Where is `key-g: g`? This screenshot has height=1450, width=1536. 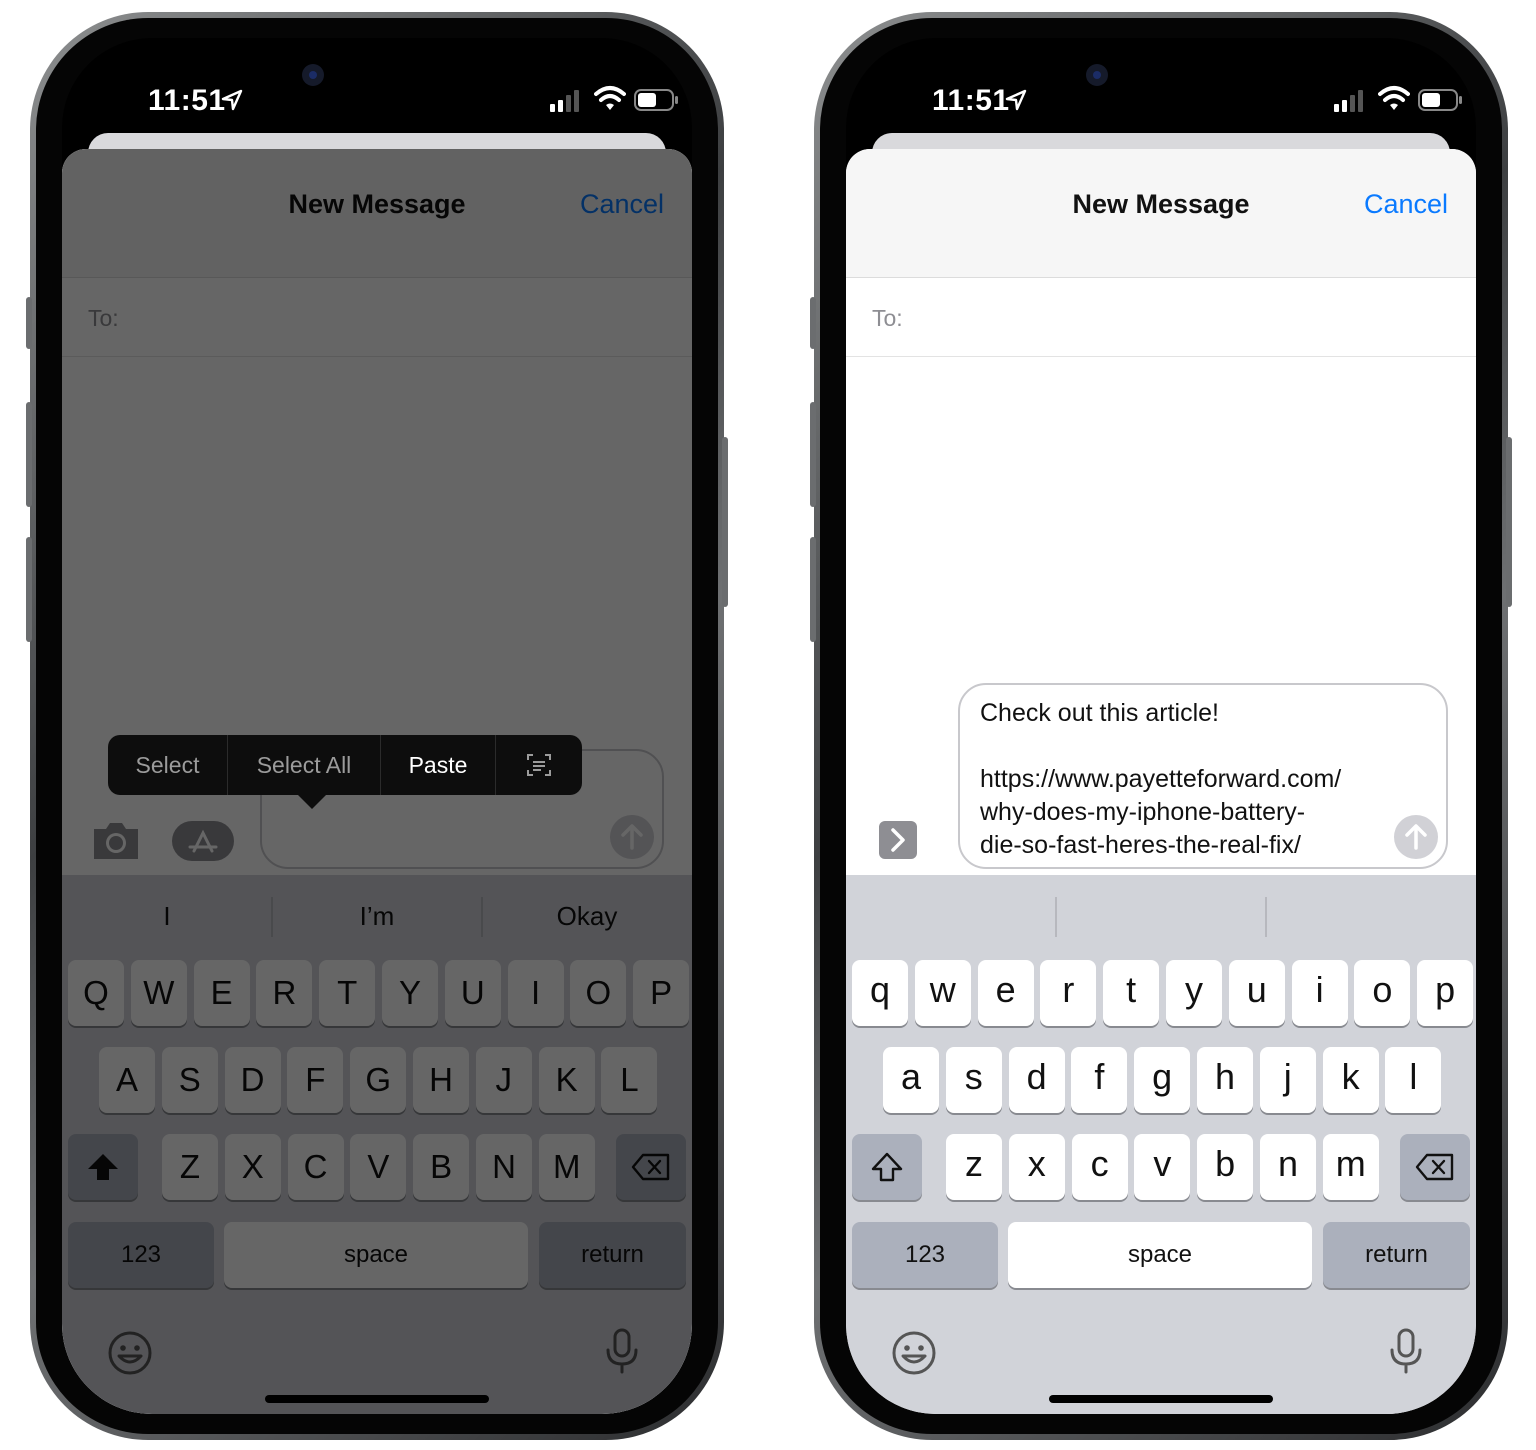 key-g: g is located at coordinates (1162, 1080).